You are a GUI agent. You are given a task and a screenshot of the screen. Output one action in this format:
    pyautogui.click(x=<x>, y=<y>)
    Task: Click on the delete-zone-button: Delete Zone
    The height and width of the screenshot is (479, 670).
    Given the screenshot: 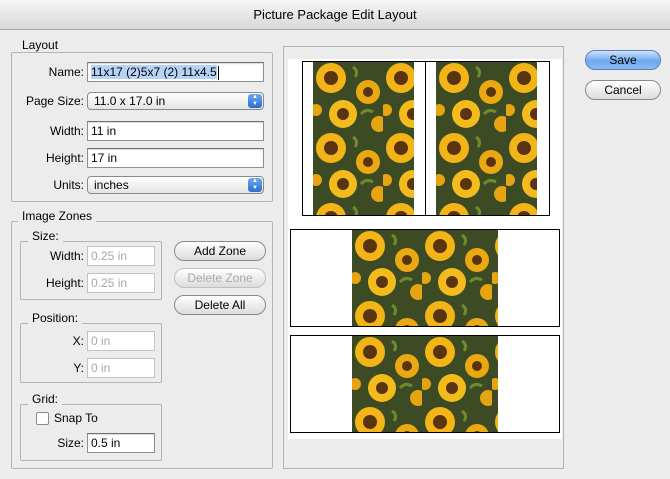 What is the action you would take?
    pyautogui.click(x=220, y=278)
    